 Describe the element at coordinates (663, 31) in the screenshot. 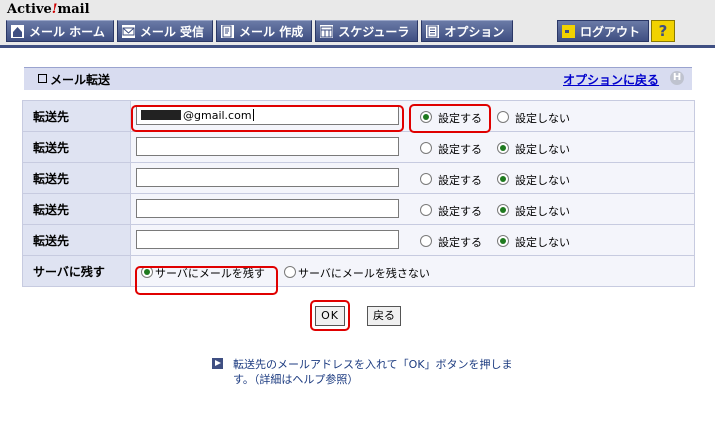

I see `help-button: ?` at that location.